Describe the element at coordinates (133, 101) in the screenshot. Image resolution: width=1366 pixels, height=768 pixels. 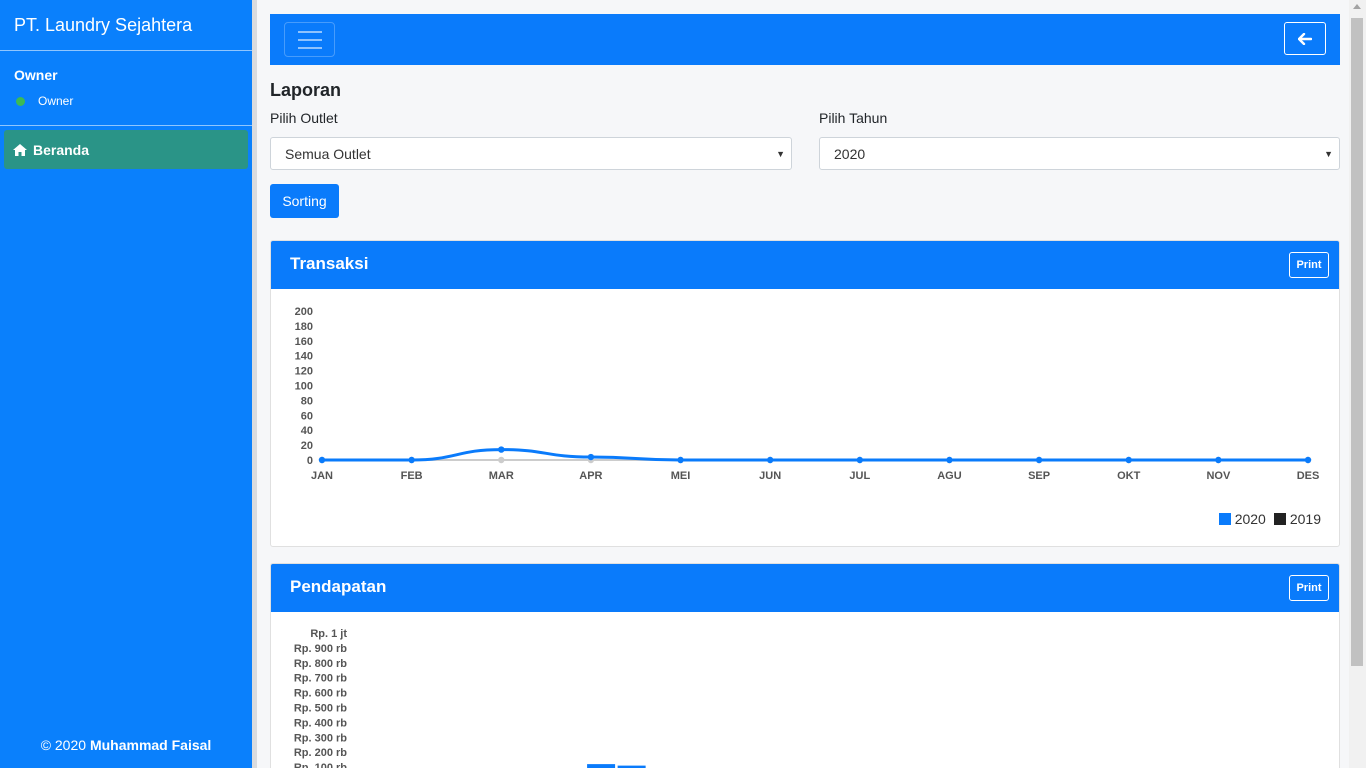
I see `user-role: Owner` at that location.